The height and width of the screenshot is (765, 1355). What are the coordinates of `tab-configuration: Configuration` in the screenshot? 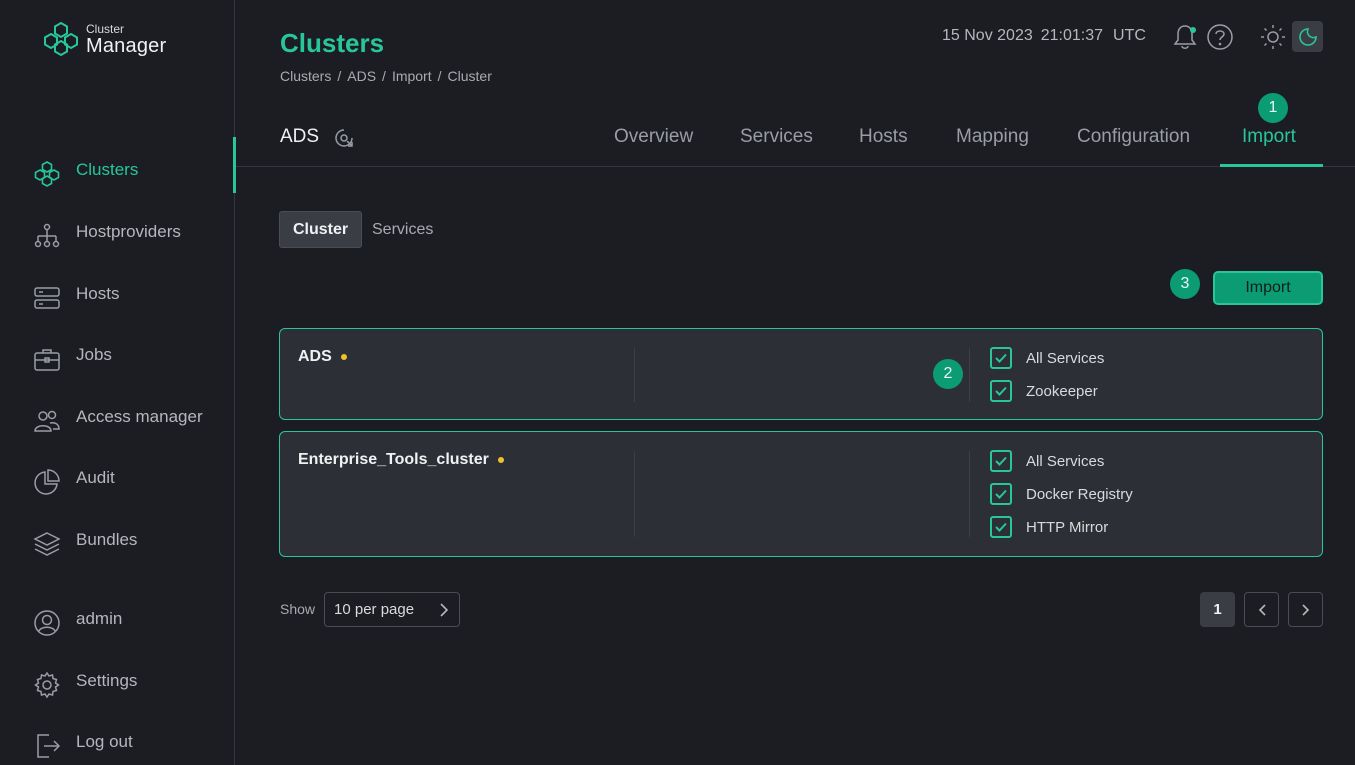 It's located at (1133, 137).